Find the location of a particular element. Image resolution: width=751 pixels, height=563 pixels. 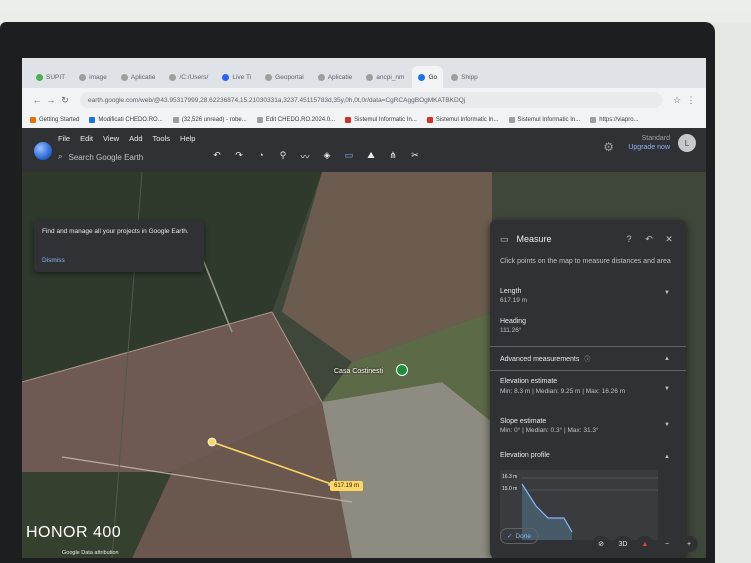

measure-header: ▭ Measure ? ↶ ✕ is located at coordinates (588, 239).